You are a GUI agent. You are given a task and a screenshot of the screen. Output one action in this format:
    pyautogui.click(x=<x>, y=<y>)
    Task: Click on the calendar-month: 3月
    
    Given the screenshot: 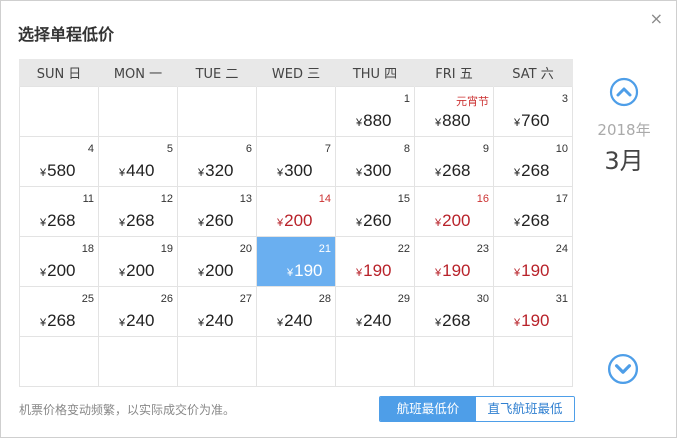 What is the action you would take?
    pyautogui.click(x=624, y=161)
    